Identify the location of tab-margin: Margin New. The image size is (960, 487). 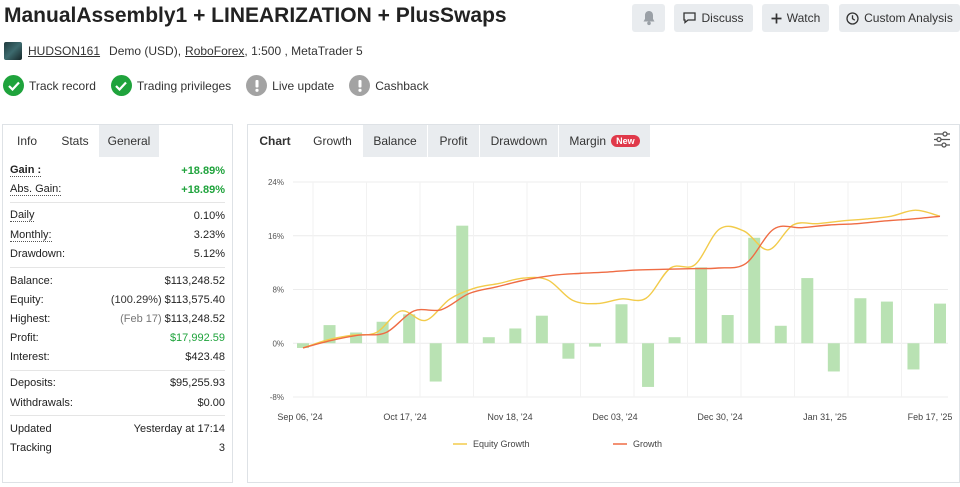
(604, 141).